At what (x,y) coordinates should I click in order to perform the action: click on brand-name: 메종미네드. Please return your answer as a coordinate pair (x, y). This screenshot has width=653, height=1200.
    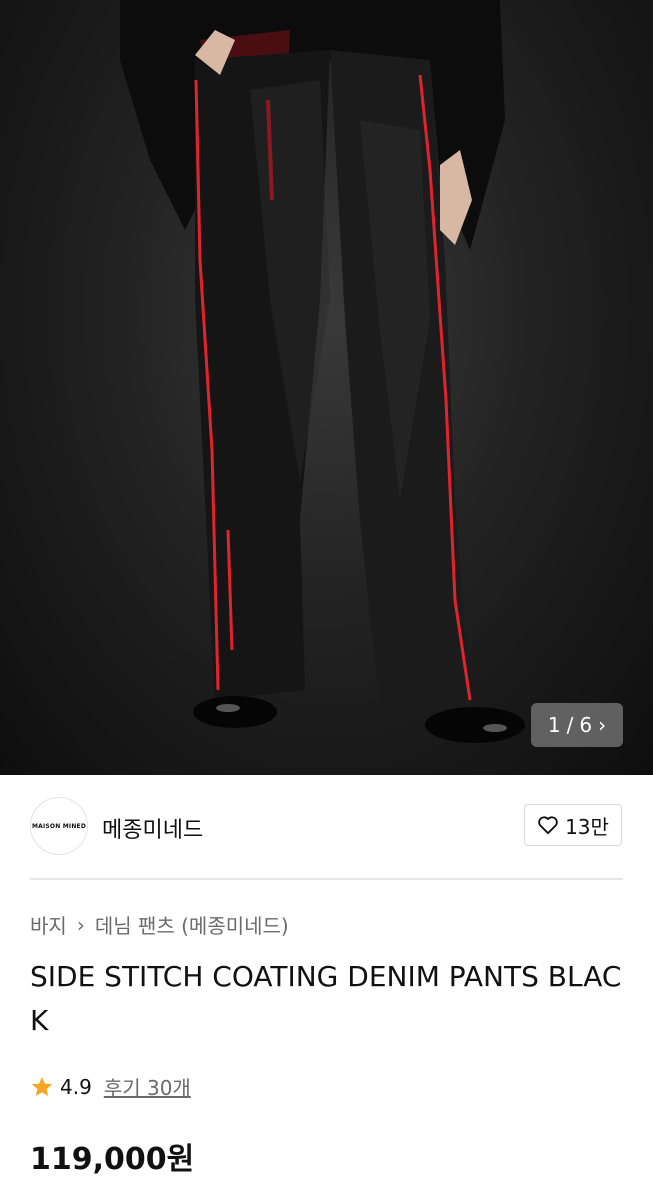
    Looking at the image, I should click on (152, 828).